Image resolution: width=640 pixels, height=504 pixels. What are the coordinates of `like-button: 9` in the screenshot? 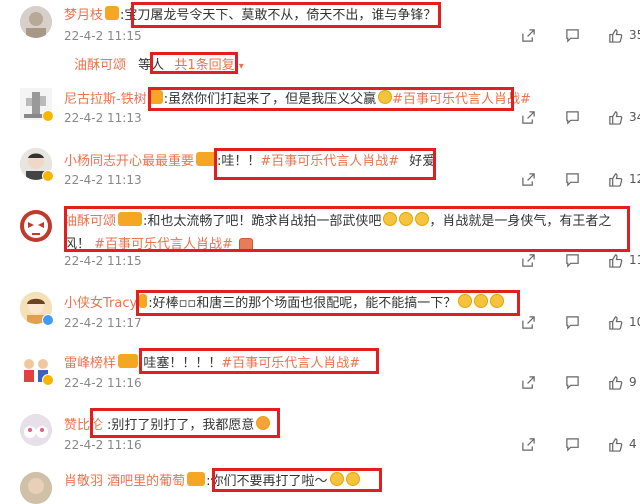 It's located at (622, 382).